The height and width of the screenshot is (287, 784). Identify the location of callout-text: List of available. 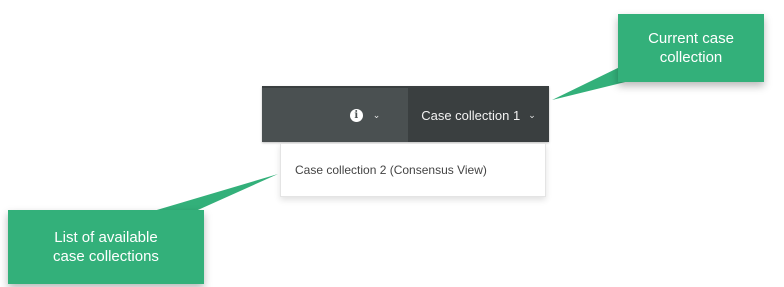
(106, 237).